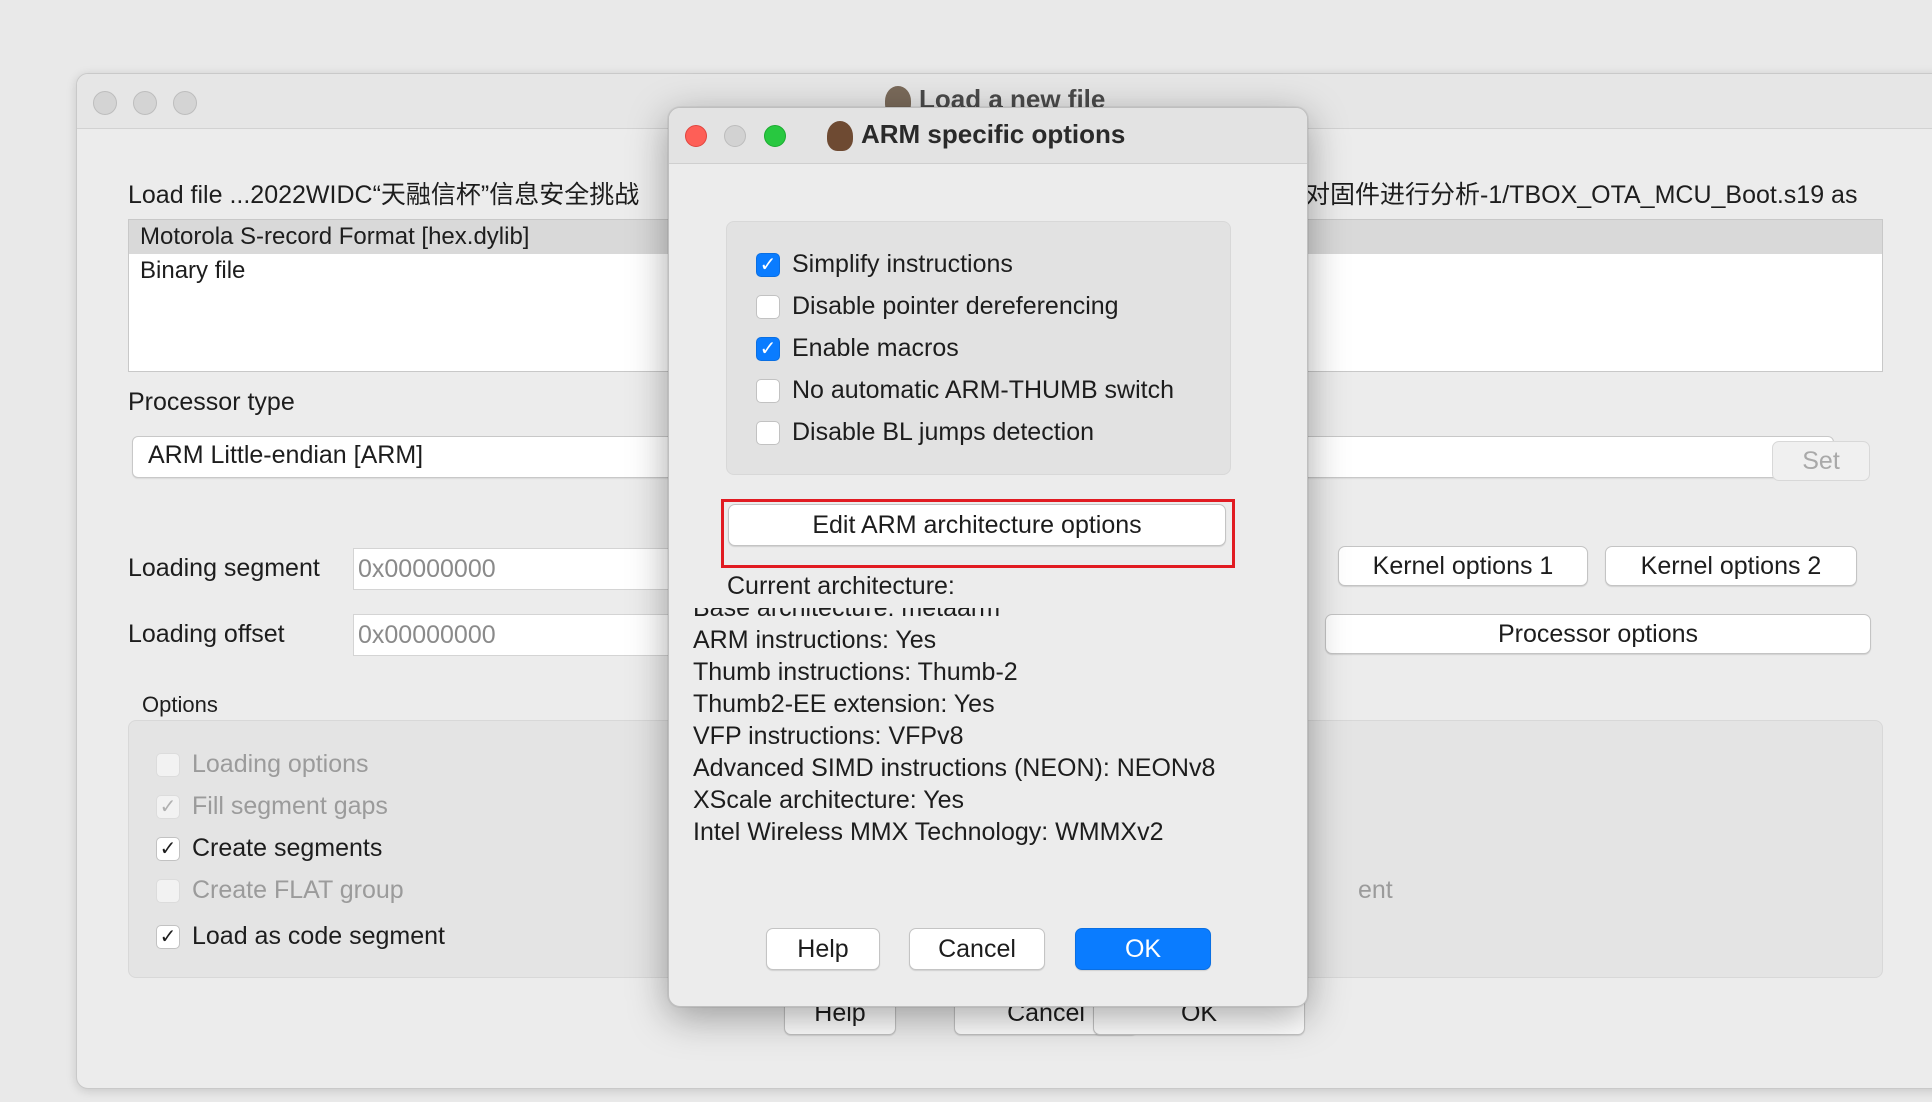 The width and height of the screenshot is (1932, 1102). I want to click on dialog-titlebar: ARM specific options, so click(988, 136).